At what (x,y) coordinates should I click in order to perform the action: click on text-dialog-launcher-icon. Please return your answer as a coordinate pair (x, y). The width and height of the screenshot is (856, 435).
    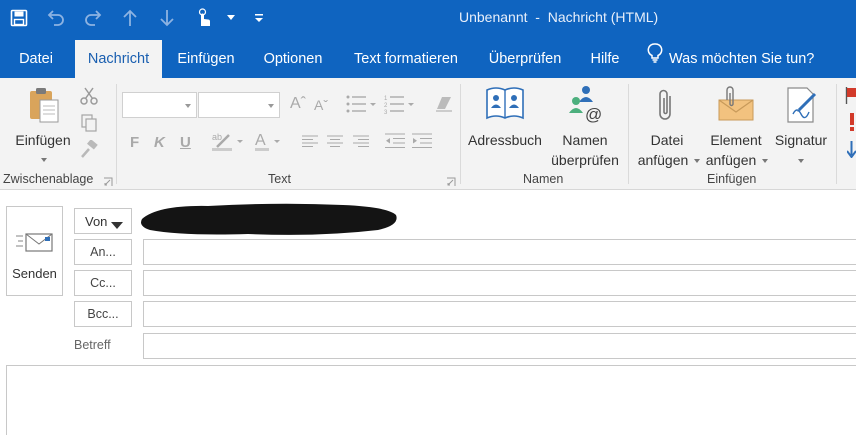
    Looking at the image, I should click on (451, 180).